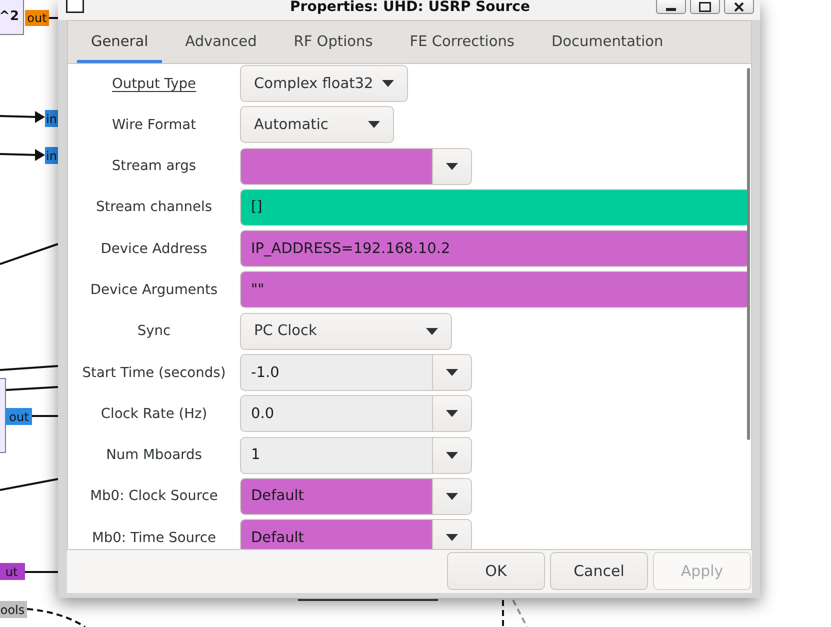  What do you see at coordinates (154, 84) in the screenshot?
I see `field-label: Output Type` at bounding box center [154, 84].